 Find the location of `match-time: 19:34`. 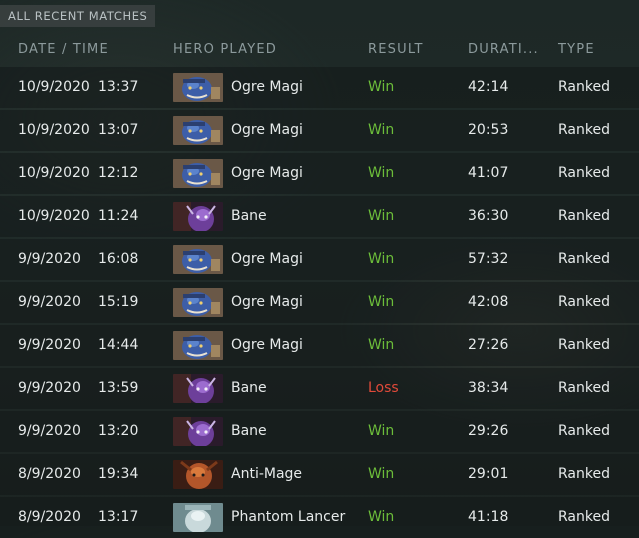

match-time: 19:34 is located at coordinates (118, 474).